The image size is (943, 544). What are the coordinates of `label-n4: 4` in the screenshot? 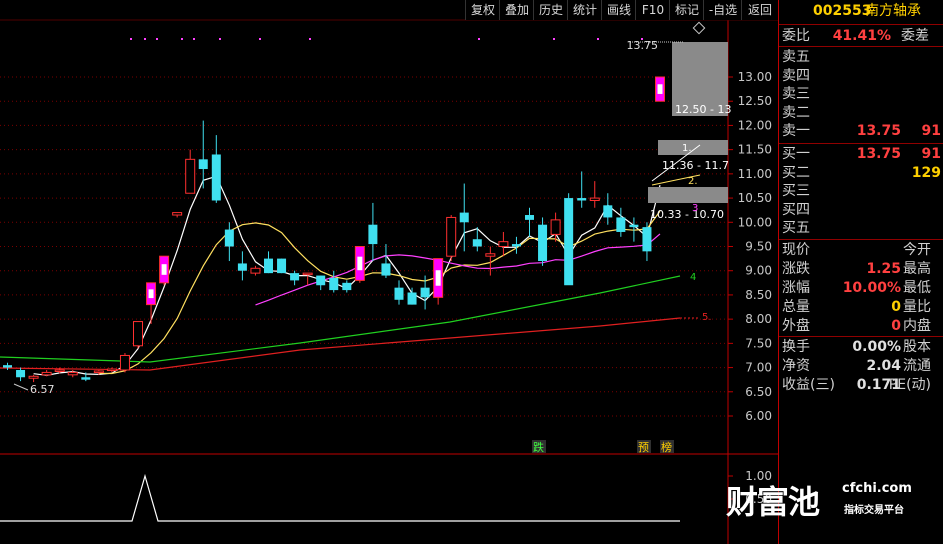 It's located at (693, 277).